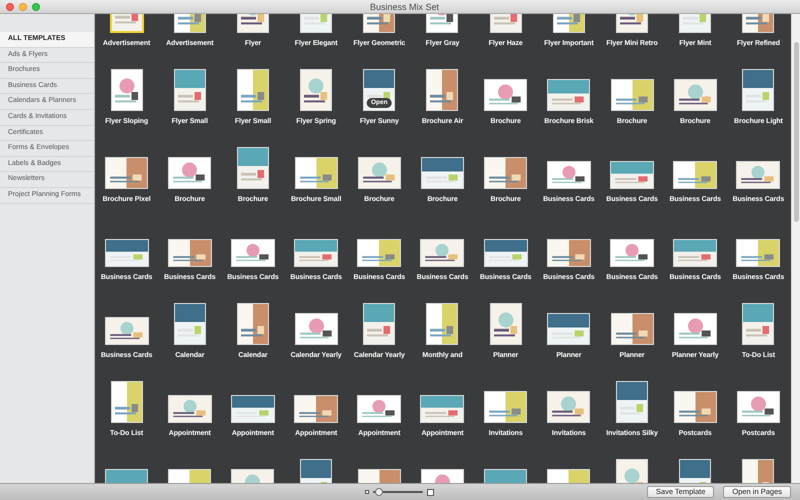 This screenshot has height=500, width=800. I want to click on window-title: Business Mix Set, so click(405, 7).